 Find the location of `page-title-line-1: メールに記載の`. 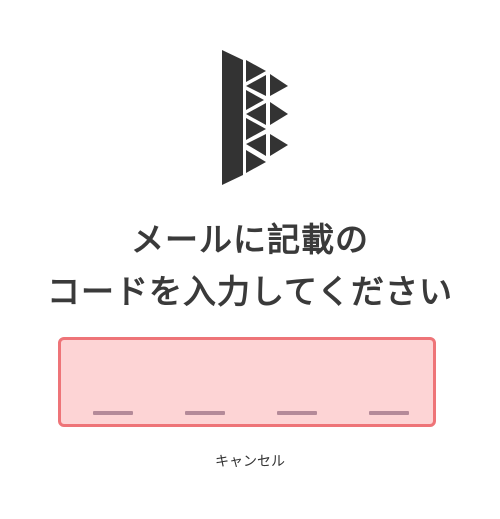

page-title-line-1: メールに記載の is located at coordinates (250, 239).